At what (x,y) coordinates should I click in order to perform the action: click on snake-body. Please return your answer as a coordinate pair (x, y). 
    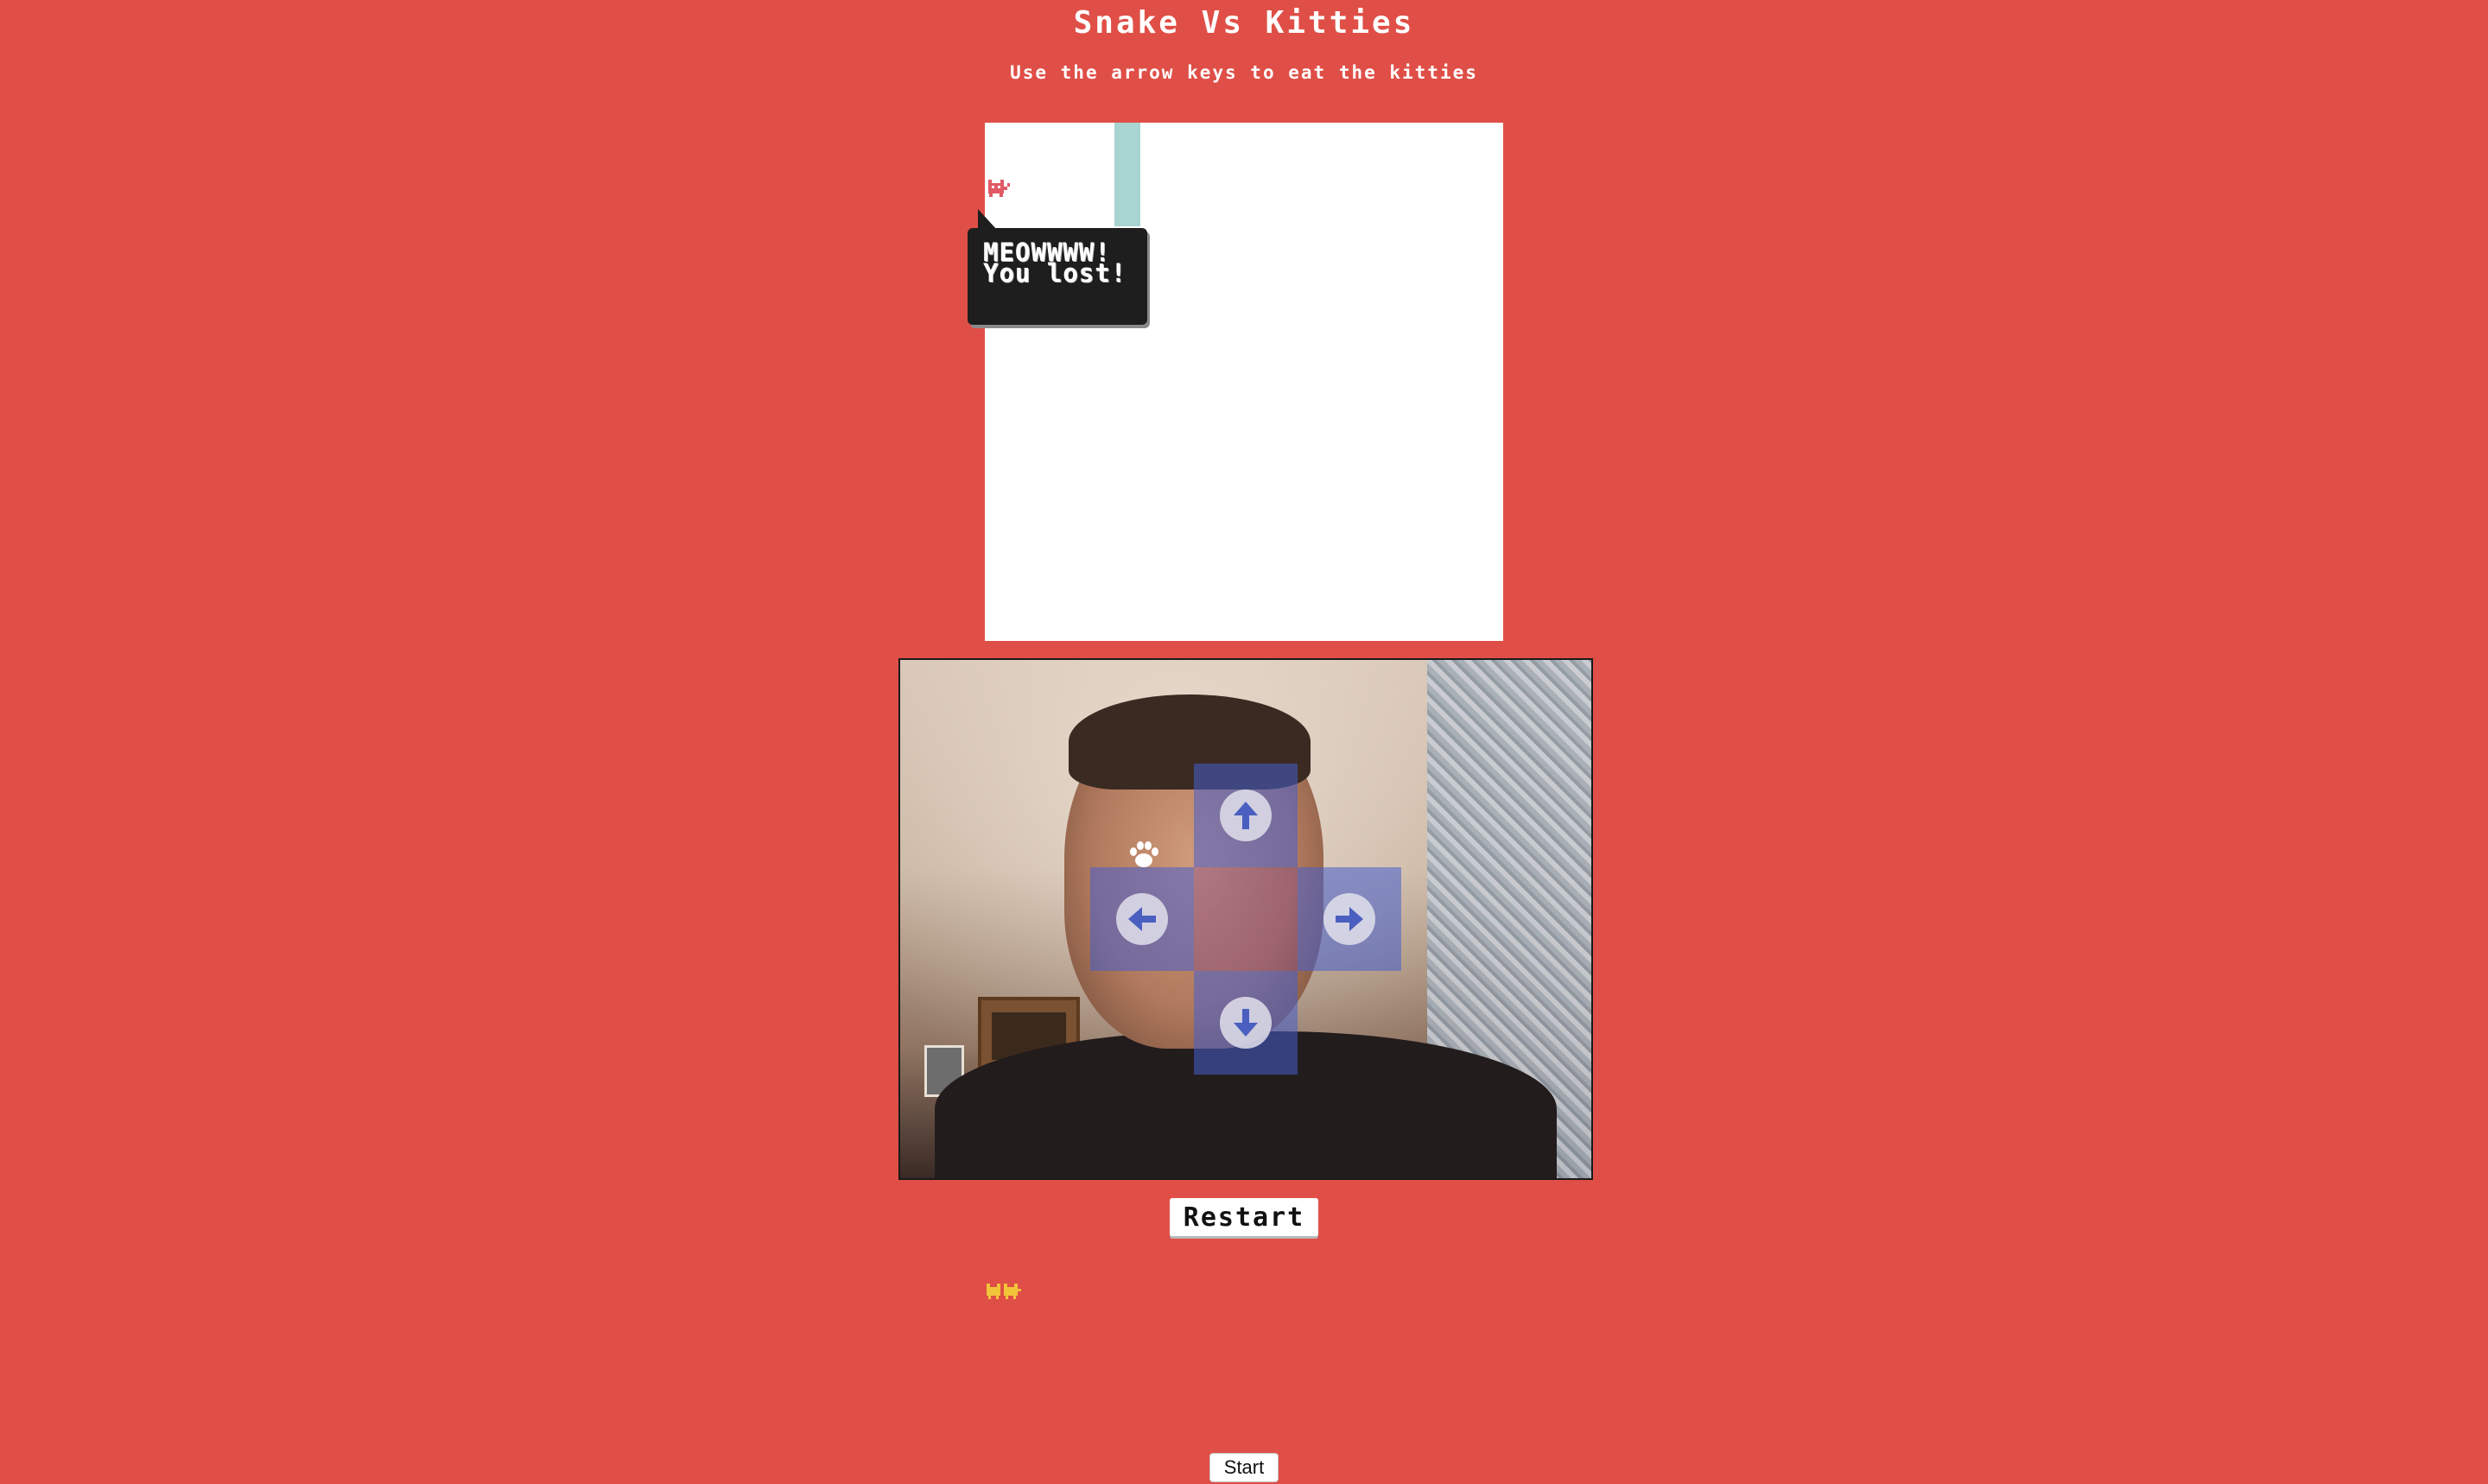
    Looking at the image, I should click on (1127, 174).